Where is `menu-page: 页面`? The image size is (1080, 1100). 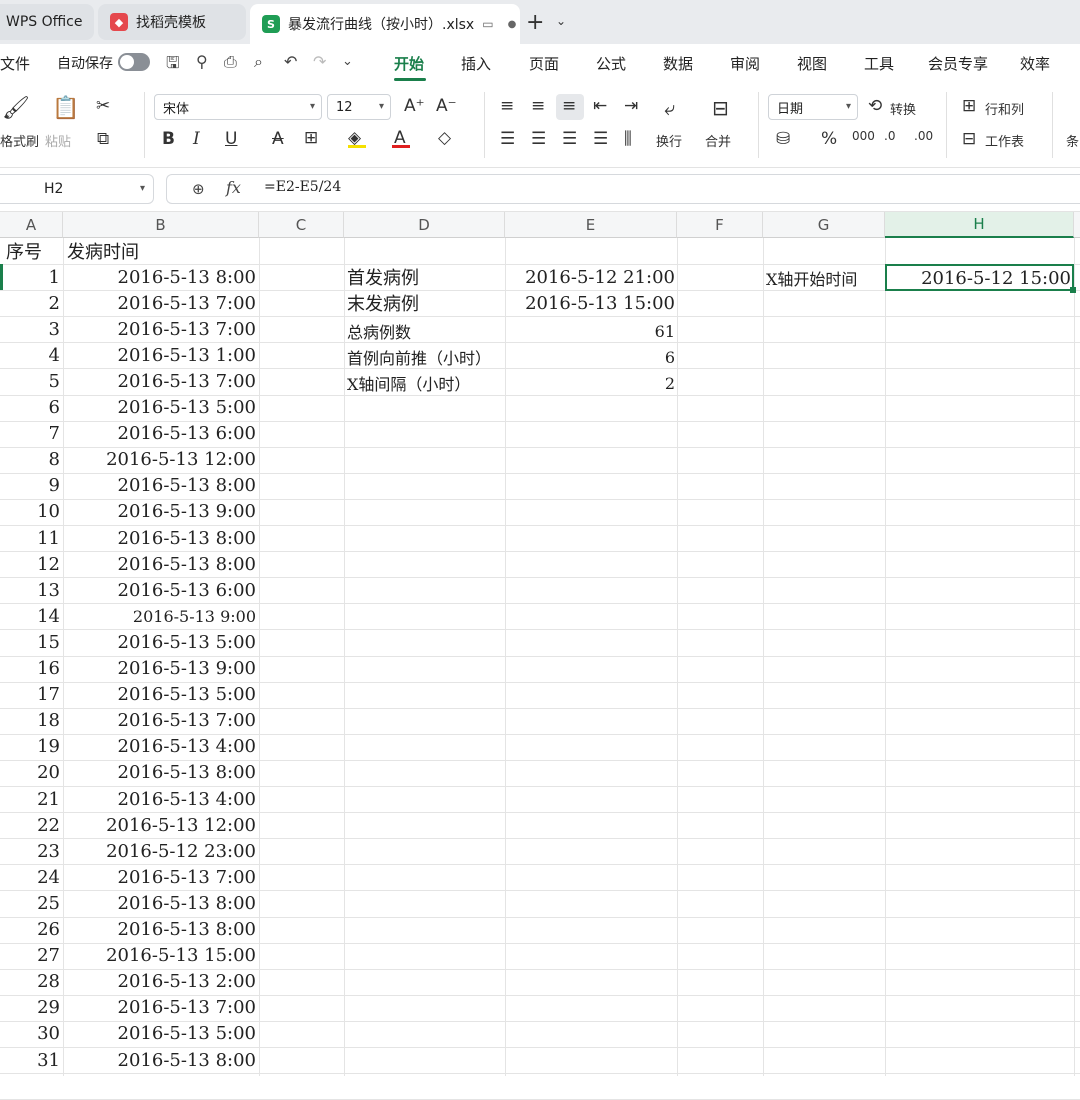
menu-page: 页面 is located at coordinates (544, 63).